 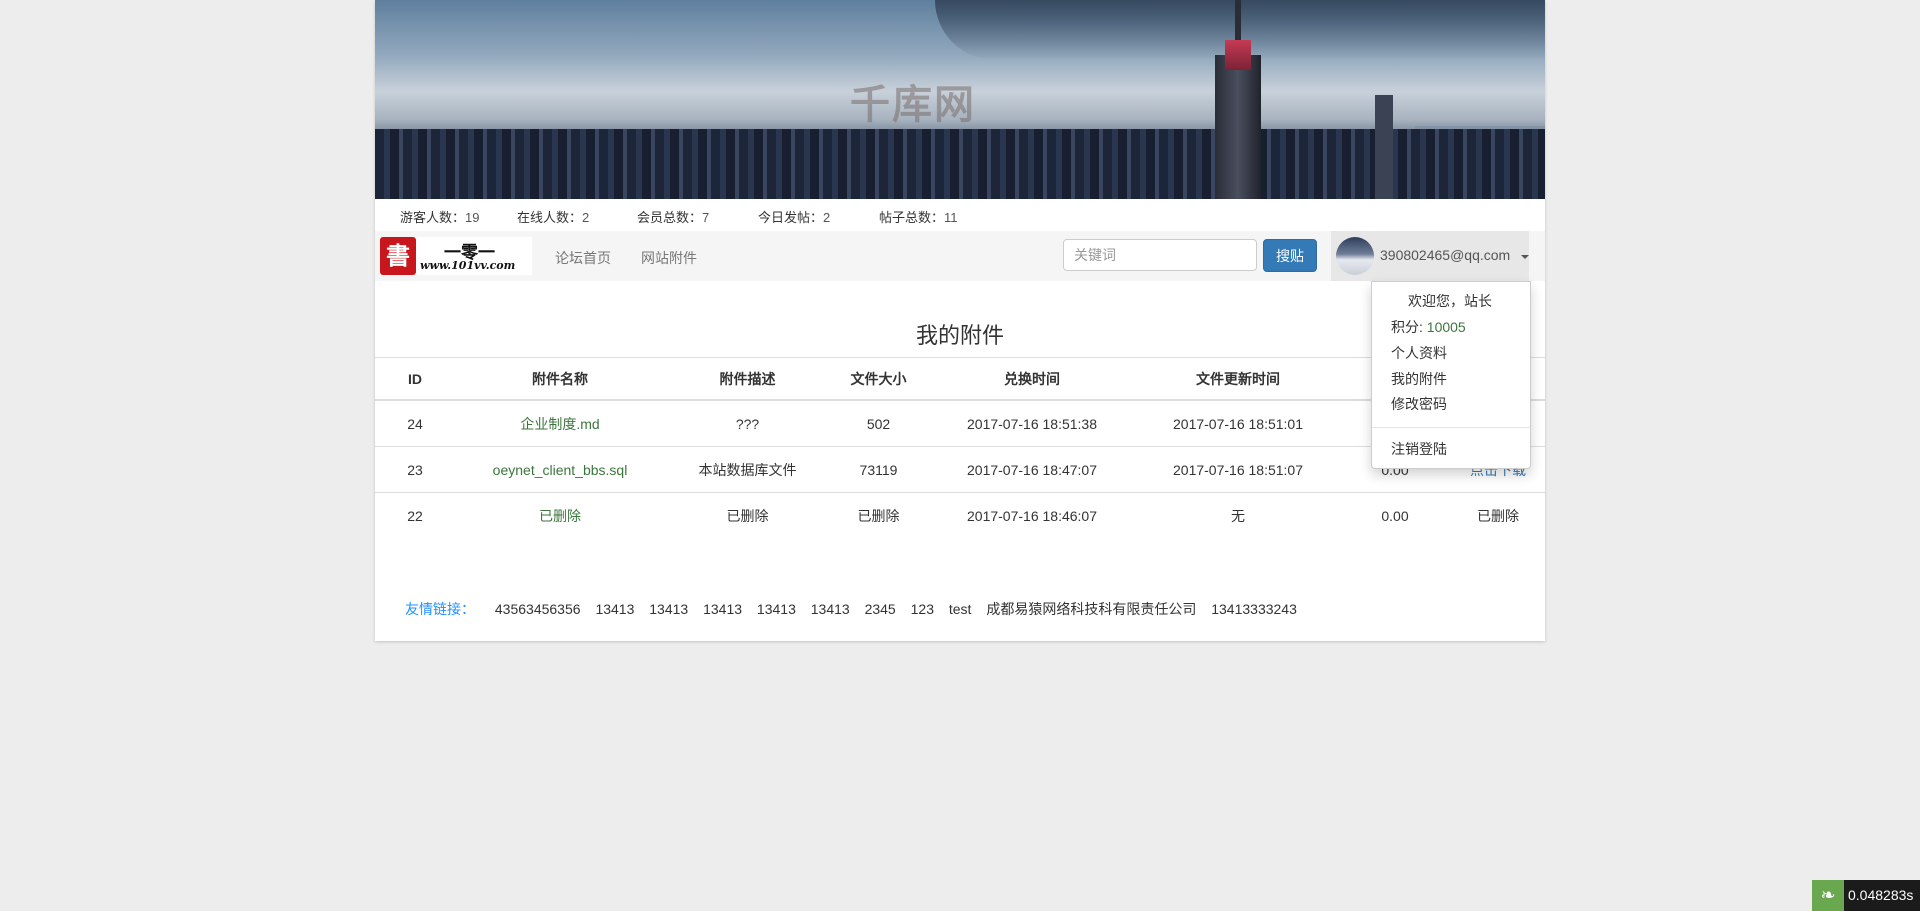 I want to click on menu-item-my-attachments: 我的附件, so click(x=1419, y=379).